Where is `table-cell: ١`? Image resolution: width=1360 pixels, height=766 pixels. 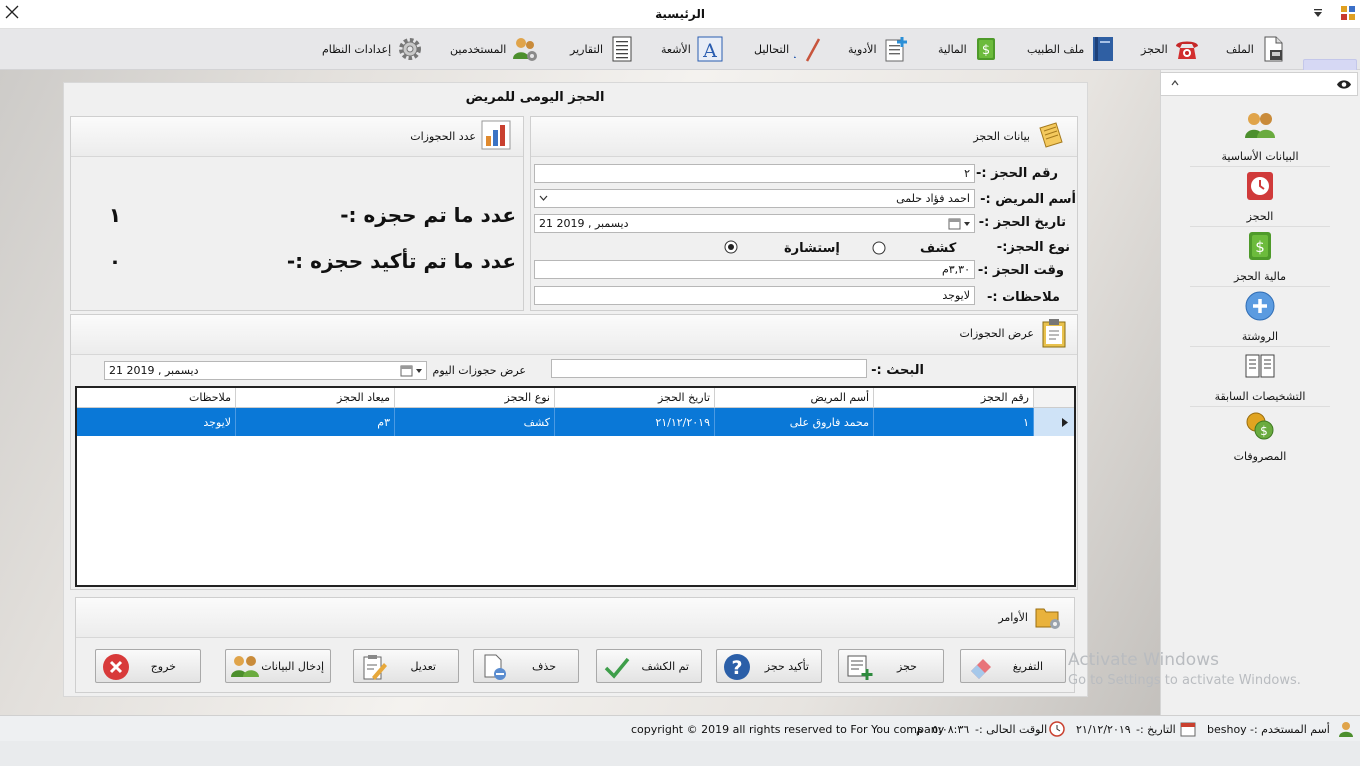 table-cell: ١ is located at coordinates (954, 422).